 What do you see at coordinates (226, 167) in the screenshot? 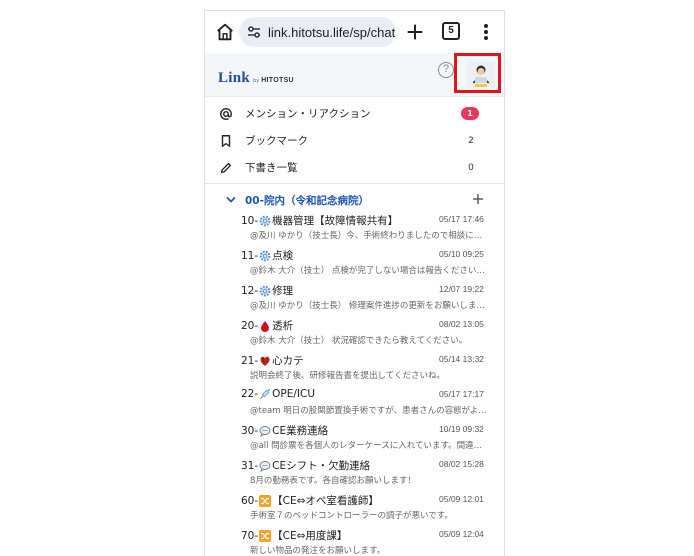
I see `pencil-icon` at bounding box center [226, 167].